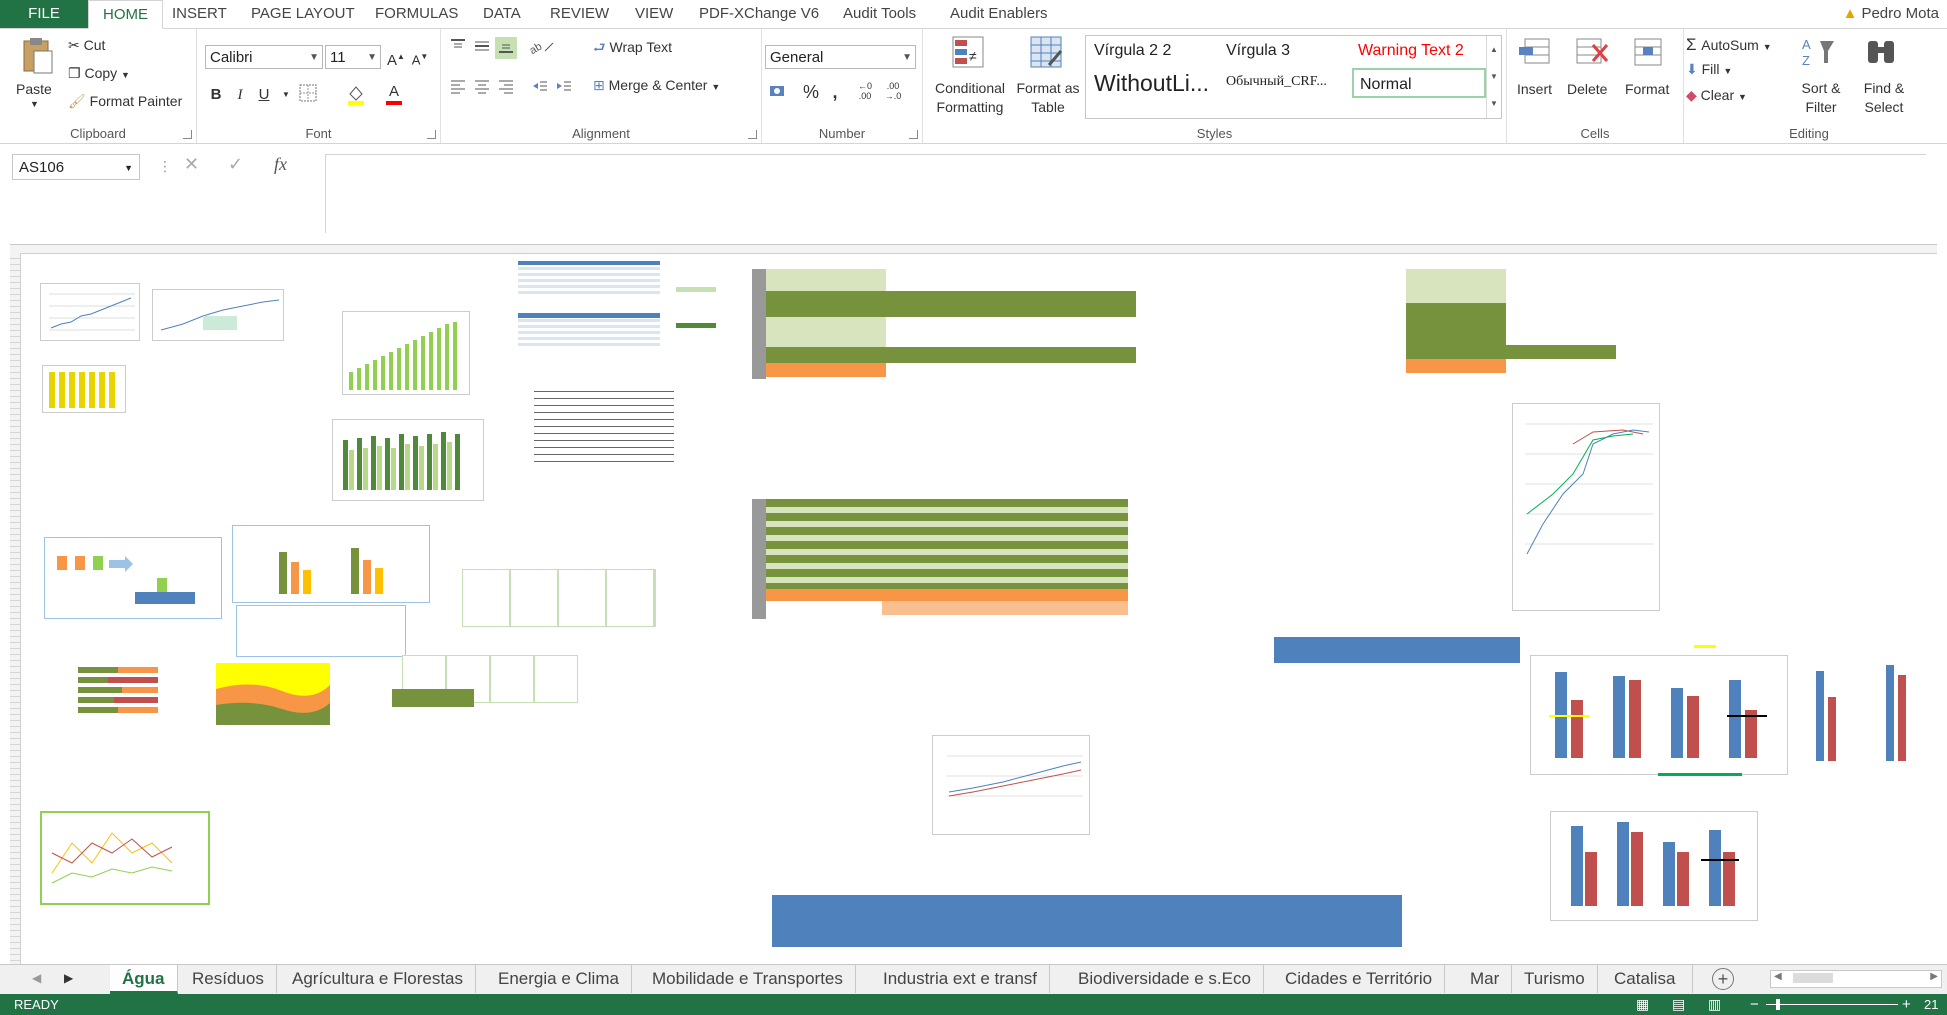  Describe the element at coordinates (973, 249) in the screenshot. I see `column-headers` at that location.